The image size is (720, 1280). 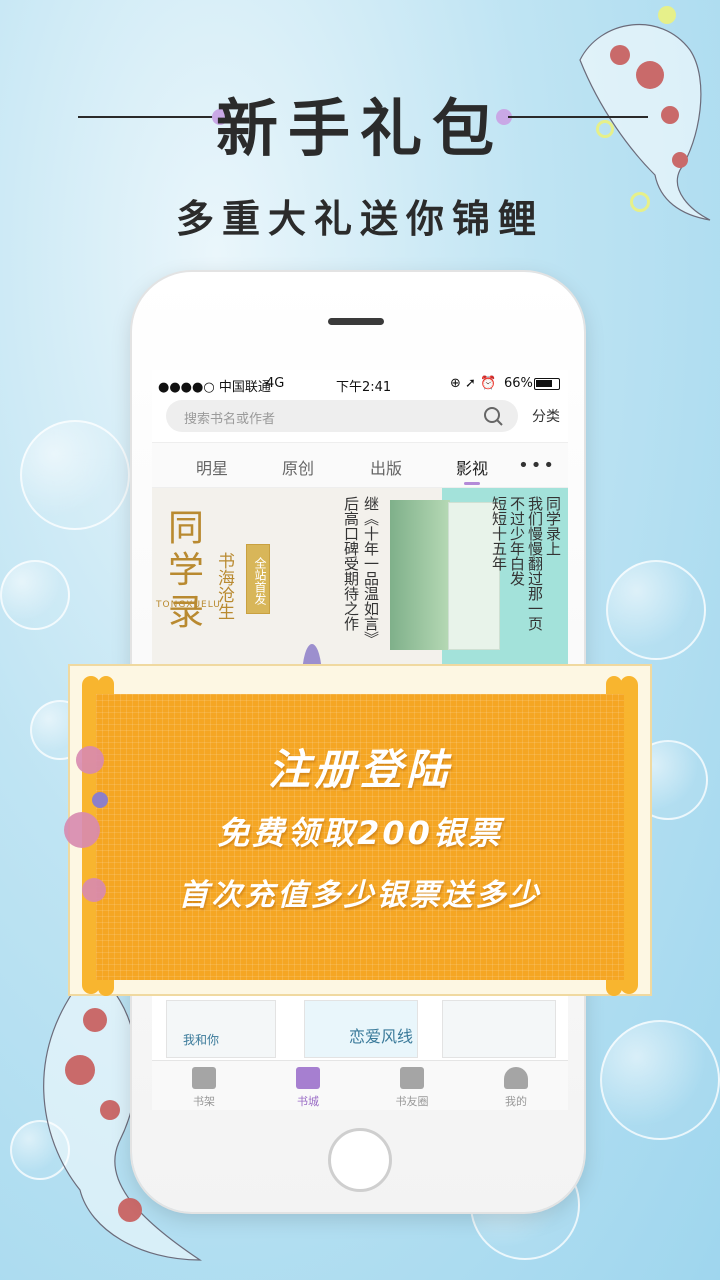 What do you see at coordinates (204, 1101) in the screenshot?
I see `nav-label: 书架` at bounding box center [204, 1101].